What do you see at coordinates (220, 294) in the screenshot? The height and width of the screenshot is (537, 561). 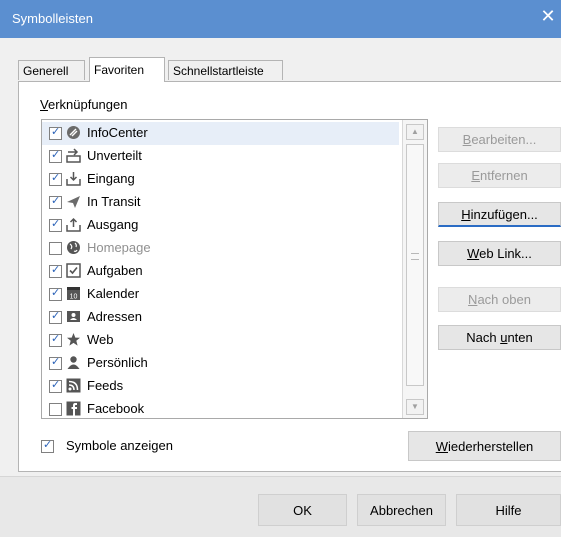 I see `list-item: 10 Kalender` at bounding box center [220, 294].